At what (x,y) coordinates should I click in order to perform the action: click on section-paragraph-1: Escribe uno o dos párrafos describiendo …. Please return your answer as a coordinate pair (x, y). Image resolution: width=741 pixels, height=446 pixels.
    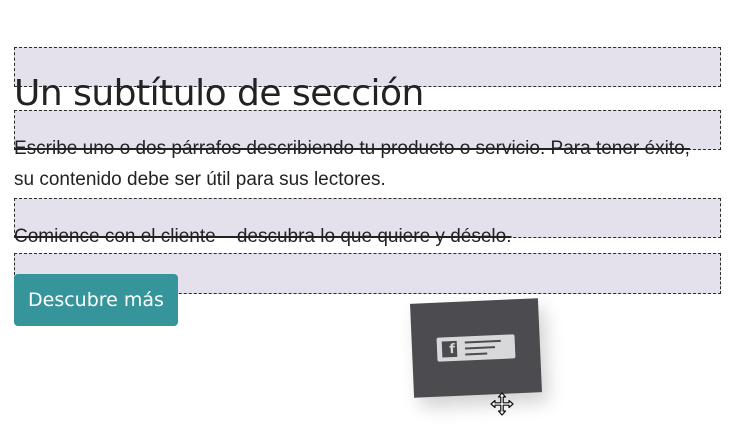
    Looking at the image, I should click on (364, 164).